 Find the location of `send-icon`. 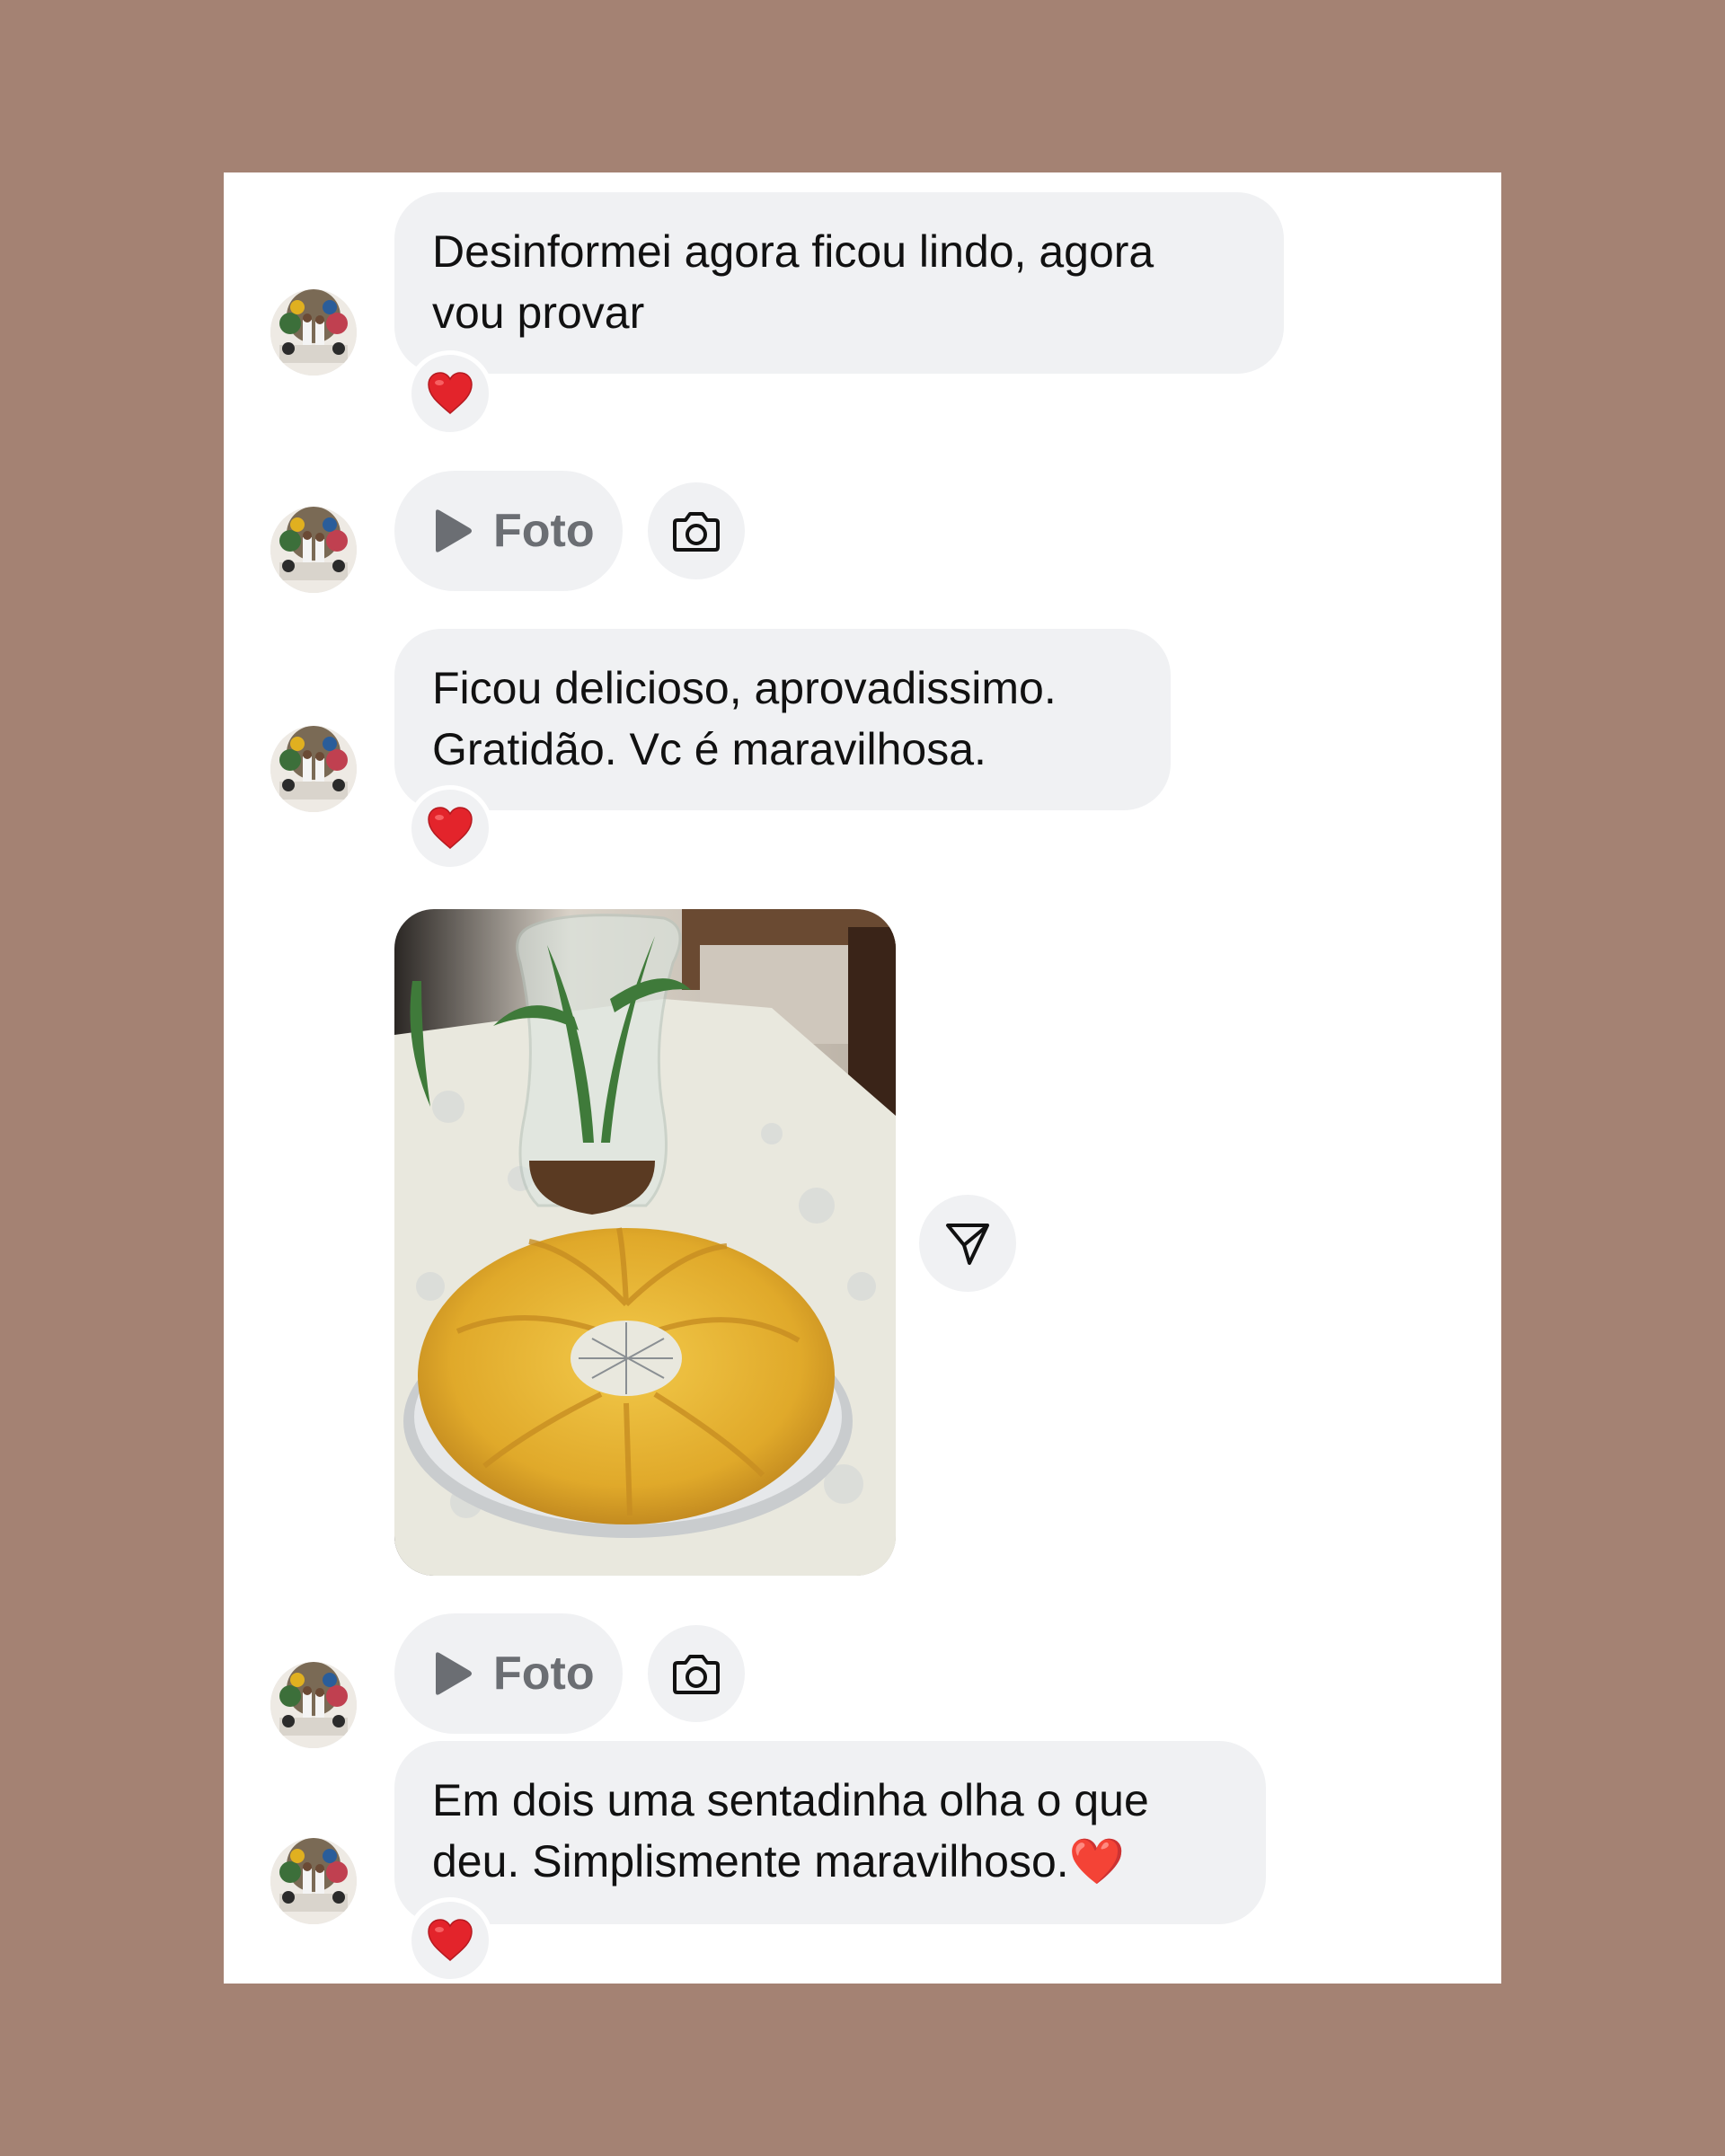

send-icon is located at coordinates (967, 1244).